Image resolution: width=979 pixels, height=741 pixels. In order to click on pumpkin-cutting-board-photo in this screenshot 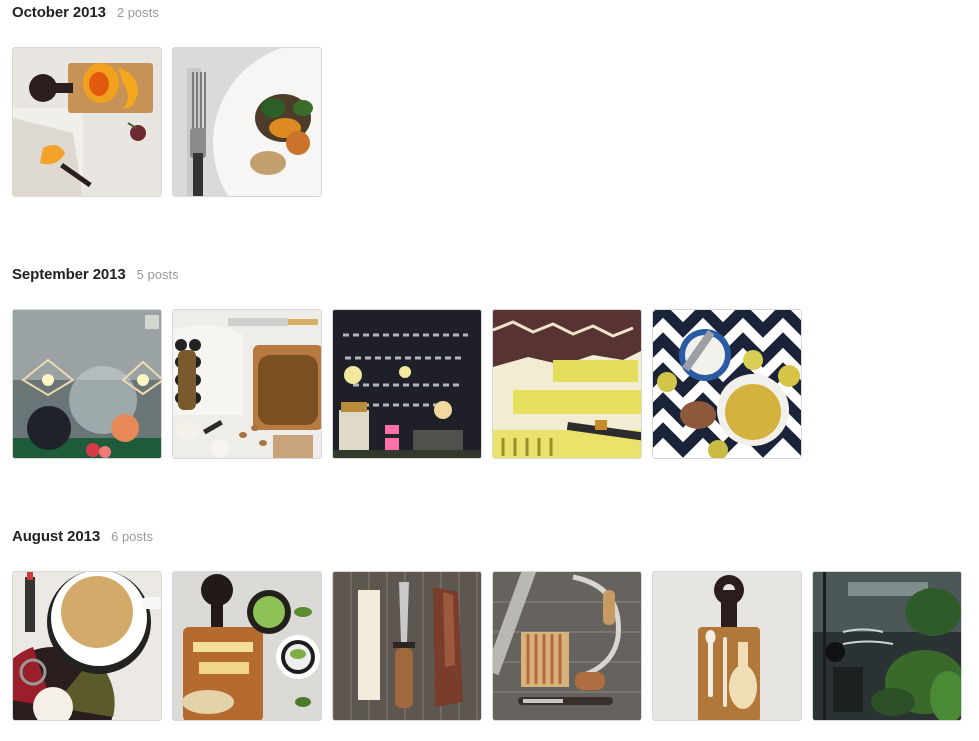, I will do `click(87, 122)`.